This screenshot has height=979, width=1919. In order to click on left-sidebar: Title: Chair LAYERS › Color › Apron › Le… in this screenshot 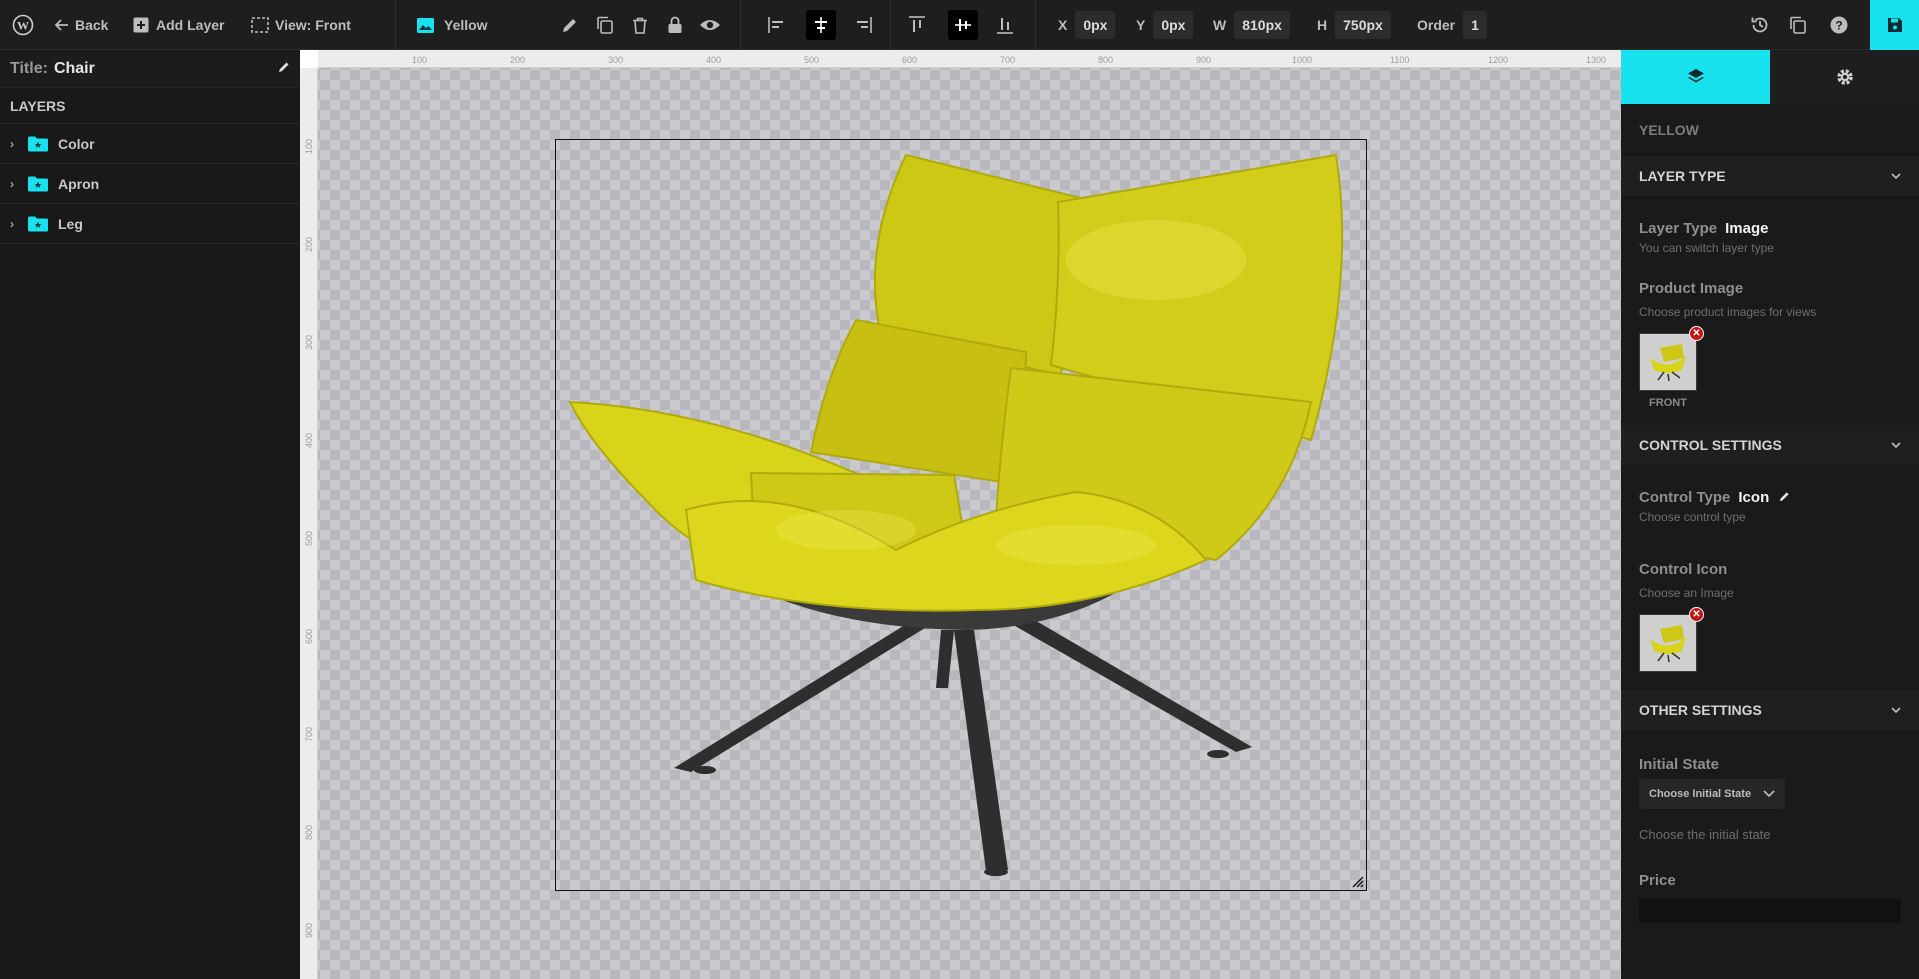, I will do `click(150, 514)`.